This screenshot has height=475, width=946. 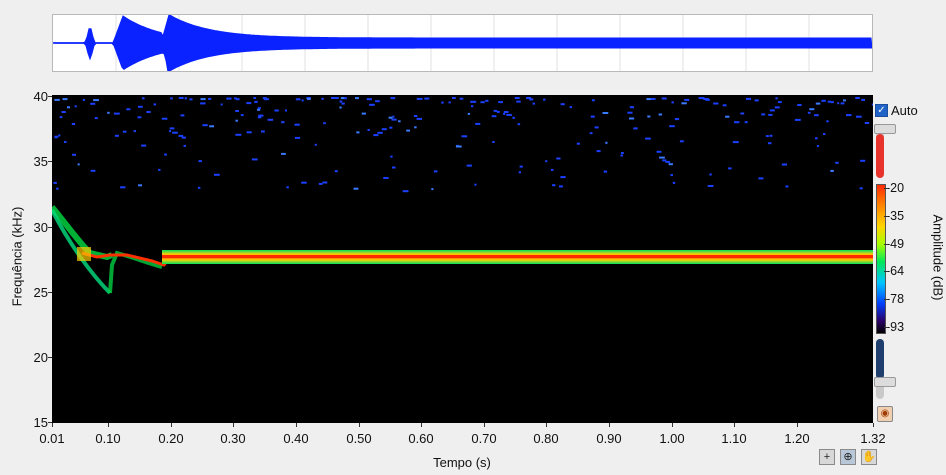 I want to click on x-axis-label: Tempo (s), so click(x=462, y=462).